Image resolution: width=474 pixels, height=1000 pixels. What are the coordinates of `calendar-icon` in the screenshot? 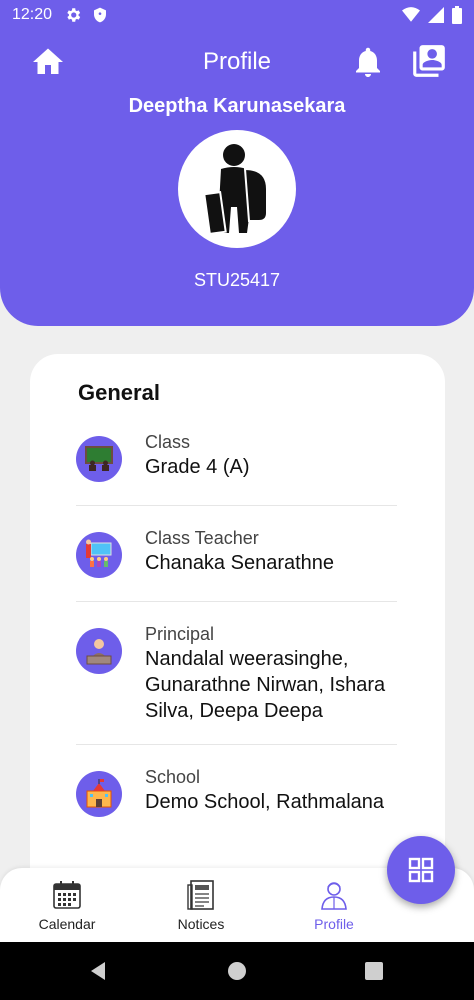 It's located at (67, 895).